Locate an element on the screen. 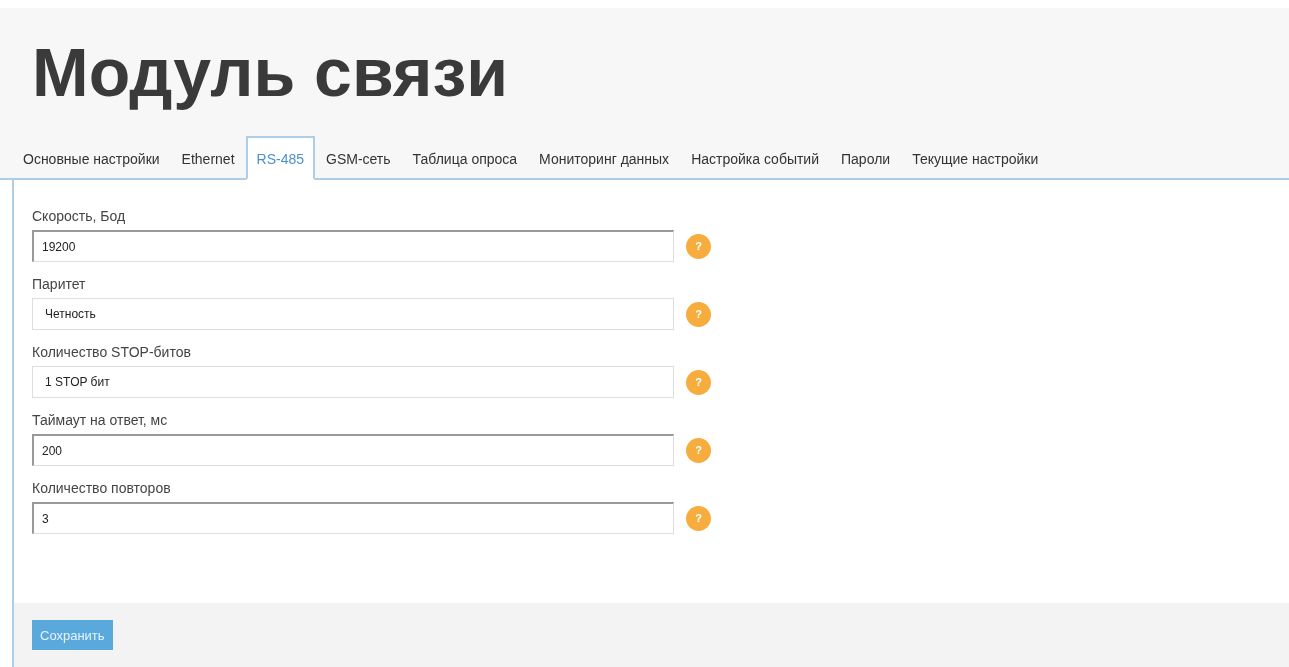 Image resolution: width=1289 pixels, height=667 pixels. field-label: Скорость, Бод is located at coordinates (79, 216).